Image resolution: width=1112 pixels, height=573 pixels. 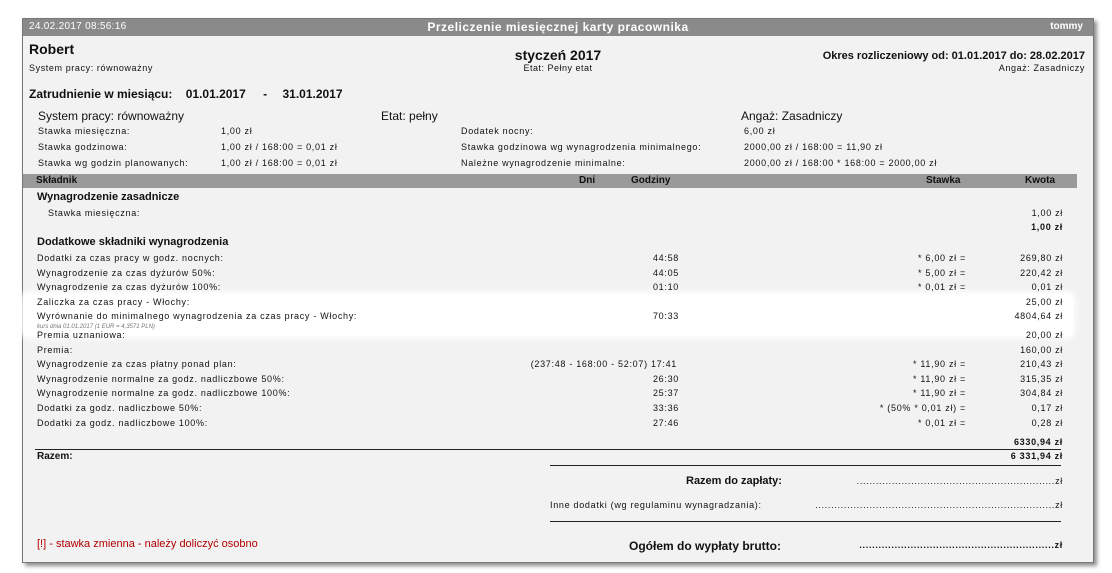 What do you see at coordinates (1041, 393) in the screenshot?
I see `row-amount: 304,84 zł` at bounding box center [1041, 393].